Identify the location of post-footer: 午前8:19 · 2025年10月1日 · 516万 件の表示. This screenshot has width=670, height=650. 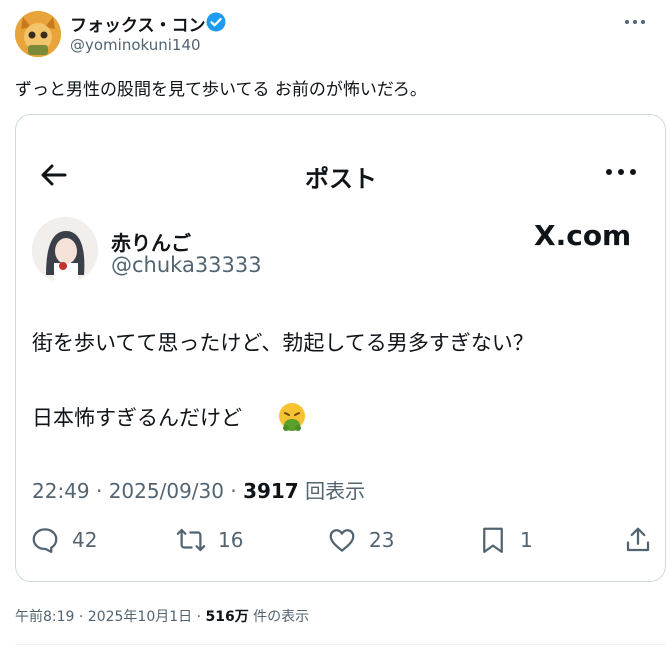
(162, 616).